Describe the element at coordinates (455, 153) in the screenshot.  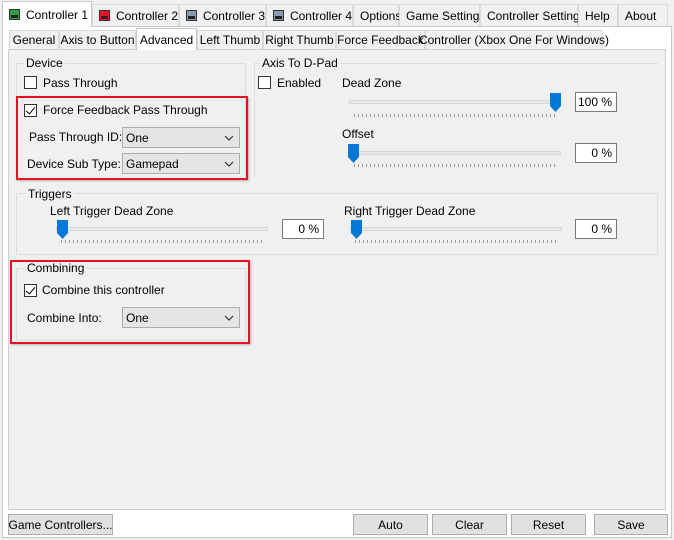
I see `offset-slider-track` at that location.